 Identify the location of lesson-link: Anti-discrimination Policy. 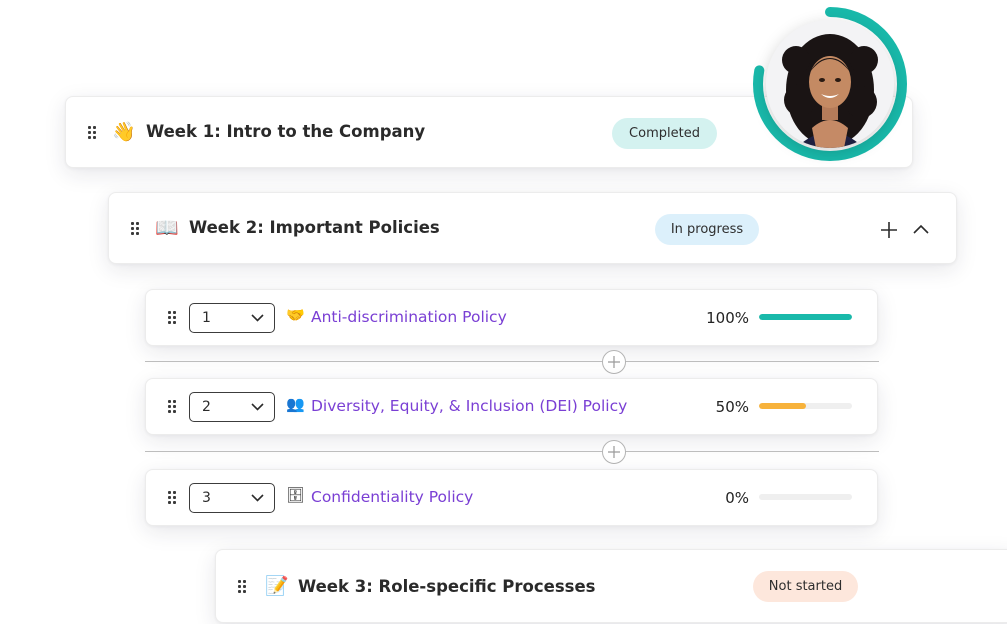
(409, 317).